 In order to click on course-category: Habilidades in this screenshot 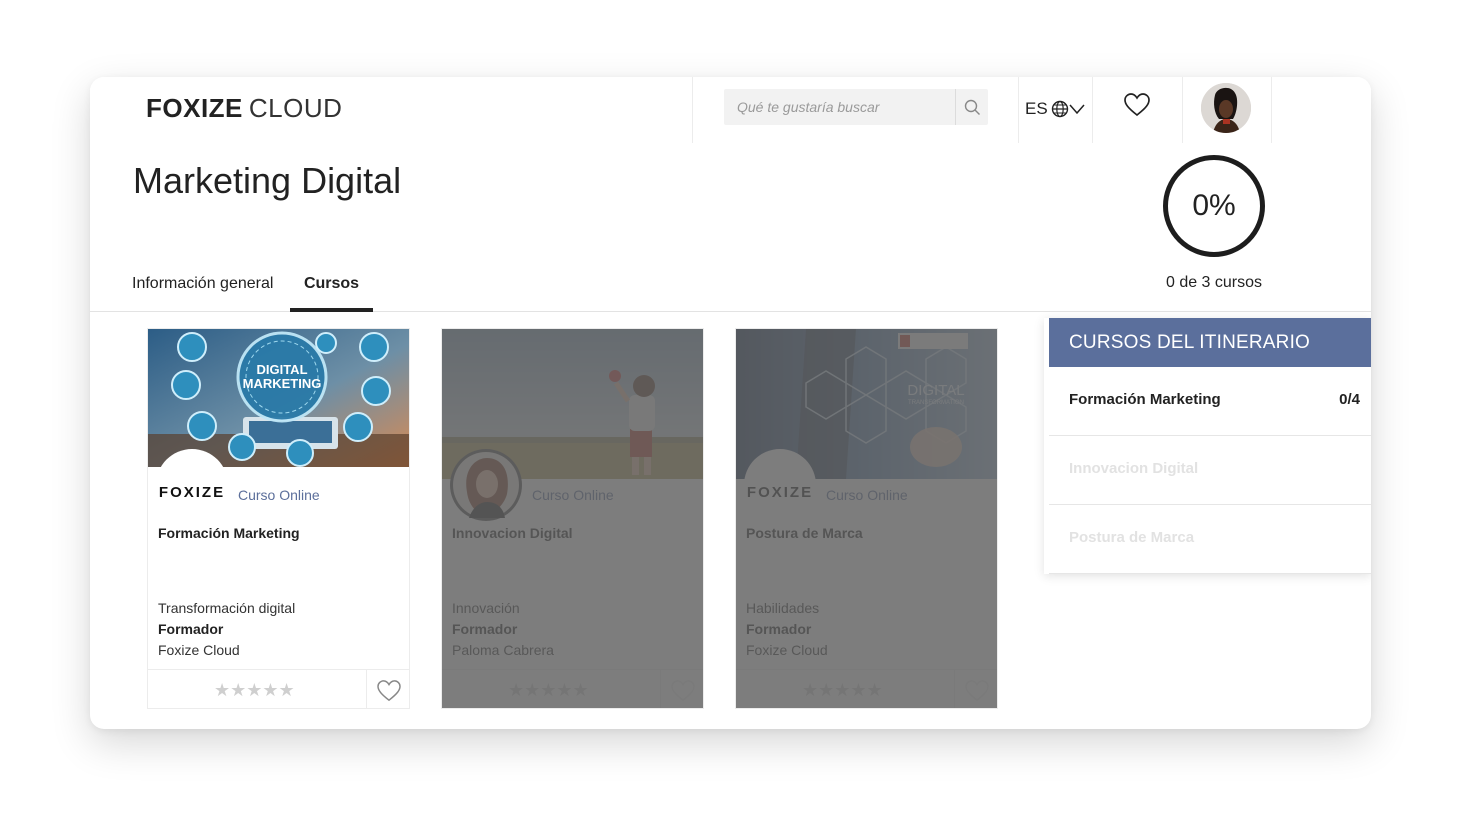, I will do `click(783, 608)`.